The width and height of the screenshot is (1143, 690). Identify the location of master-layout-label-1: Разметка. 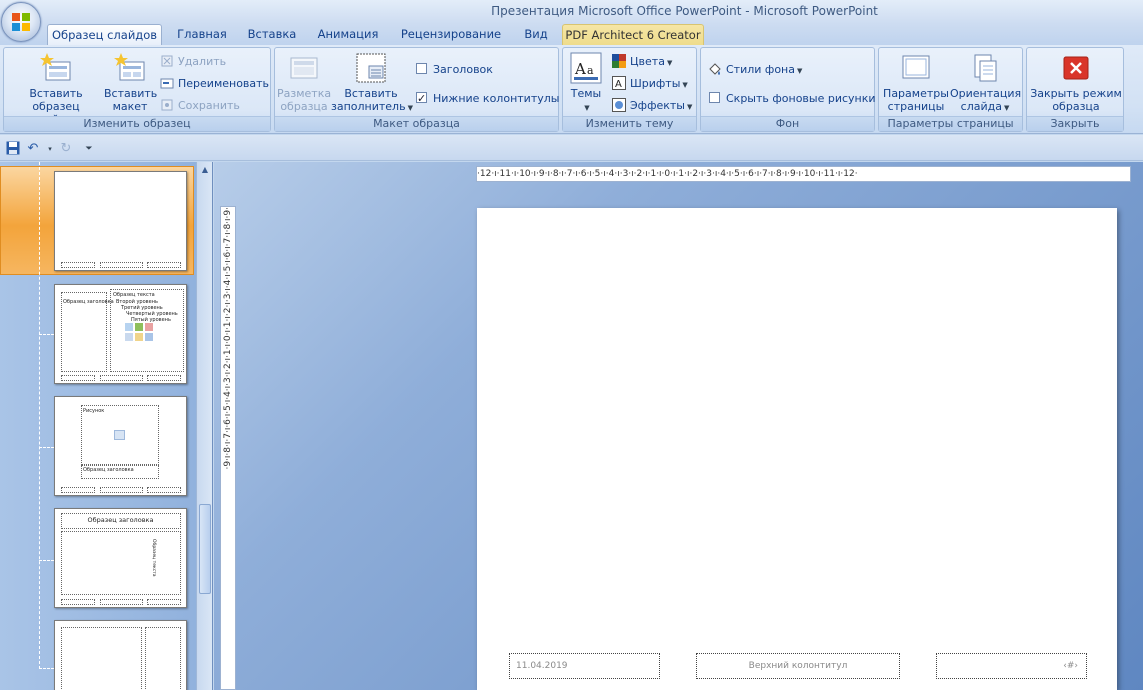
(304, 93).